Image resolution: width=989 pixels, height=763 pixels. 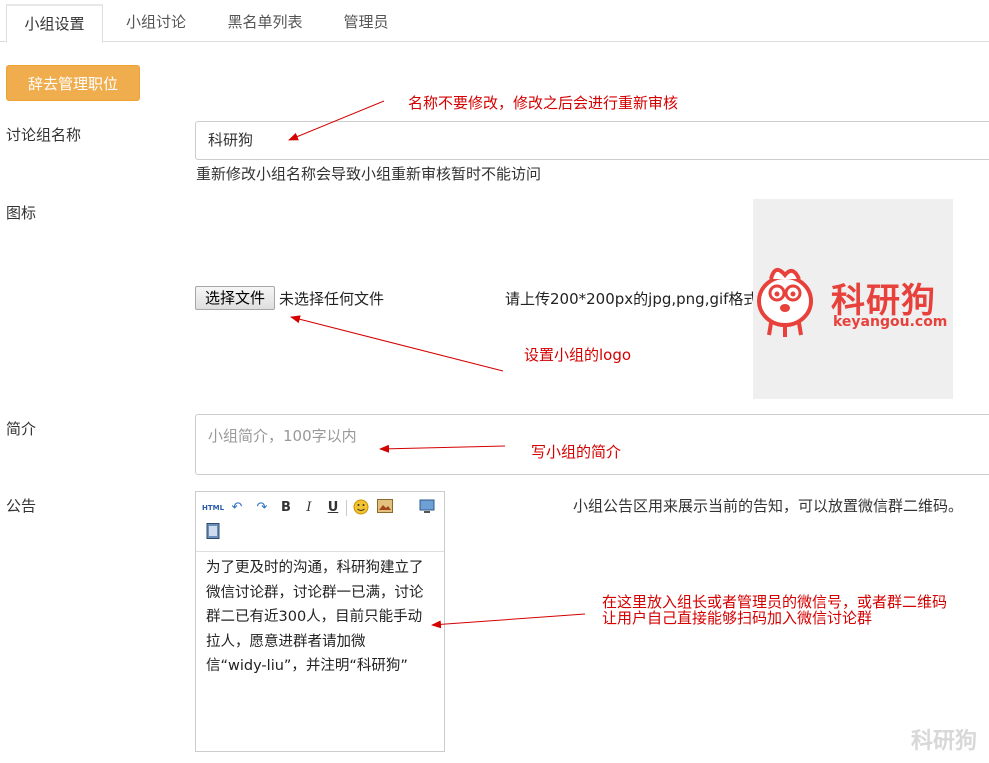 I want to click on watermark: 科研狗, so click(x=943, y=741).